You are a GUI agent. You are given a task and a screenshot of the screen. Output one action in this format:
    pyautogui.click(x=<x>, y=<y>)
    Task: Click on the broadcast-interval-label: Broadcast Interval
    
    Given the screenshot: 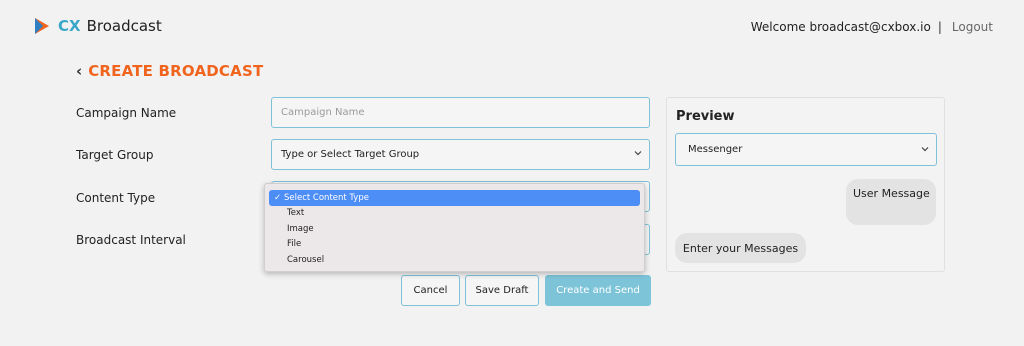 What is the action you would take?
    pyautogui.click(x=131, y=240)
    